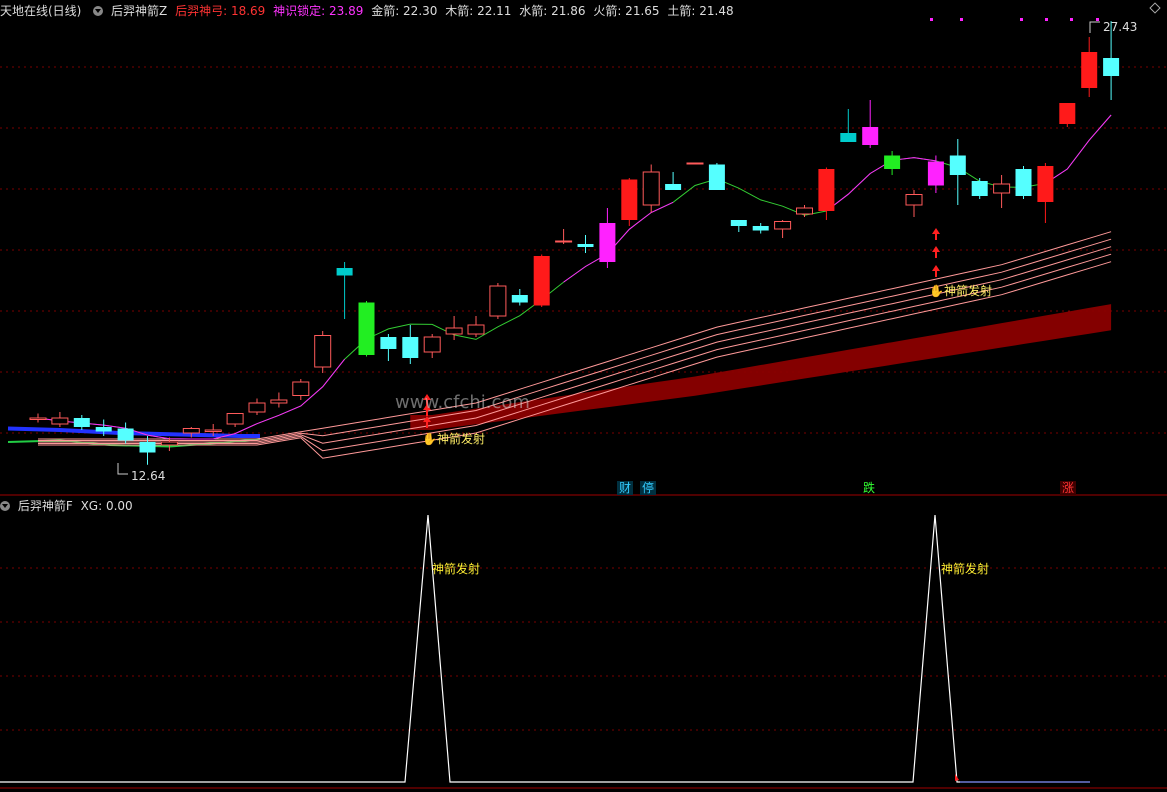 The width and height of the screenshot is (1167, 792). What do you see at coordinates (478, 11) in the screenshot?
I see `value-mujian: 木箭: 22.11` at bounding box center [478, 11].